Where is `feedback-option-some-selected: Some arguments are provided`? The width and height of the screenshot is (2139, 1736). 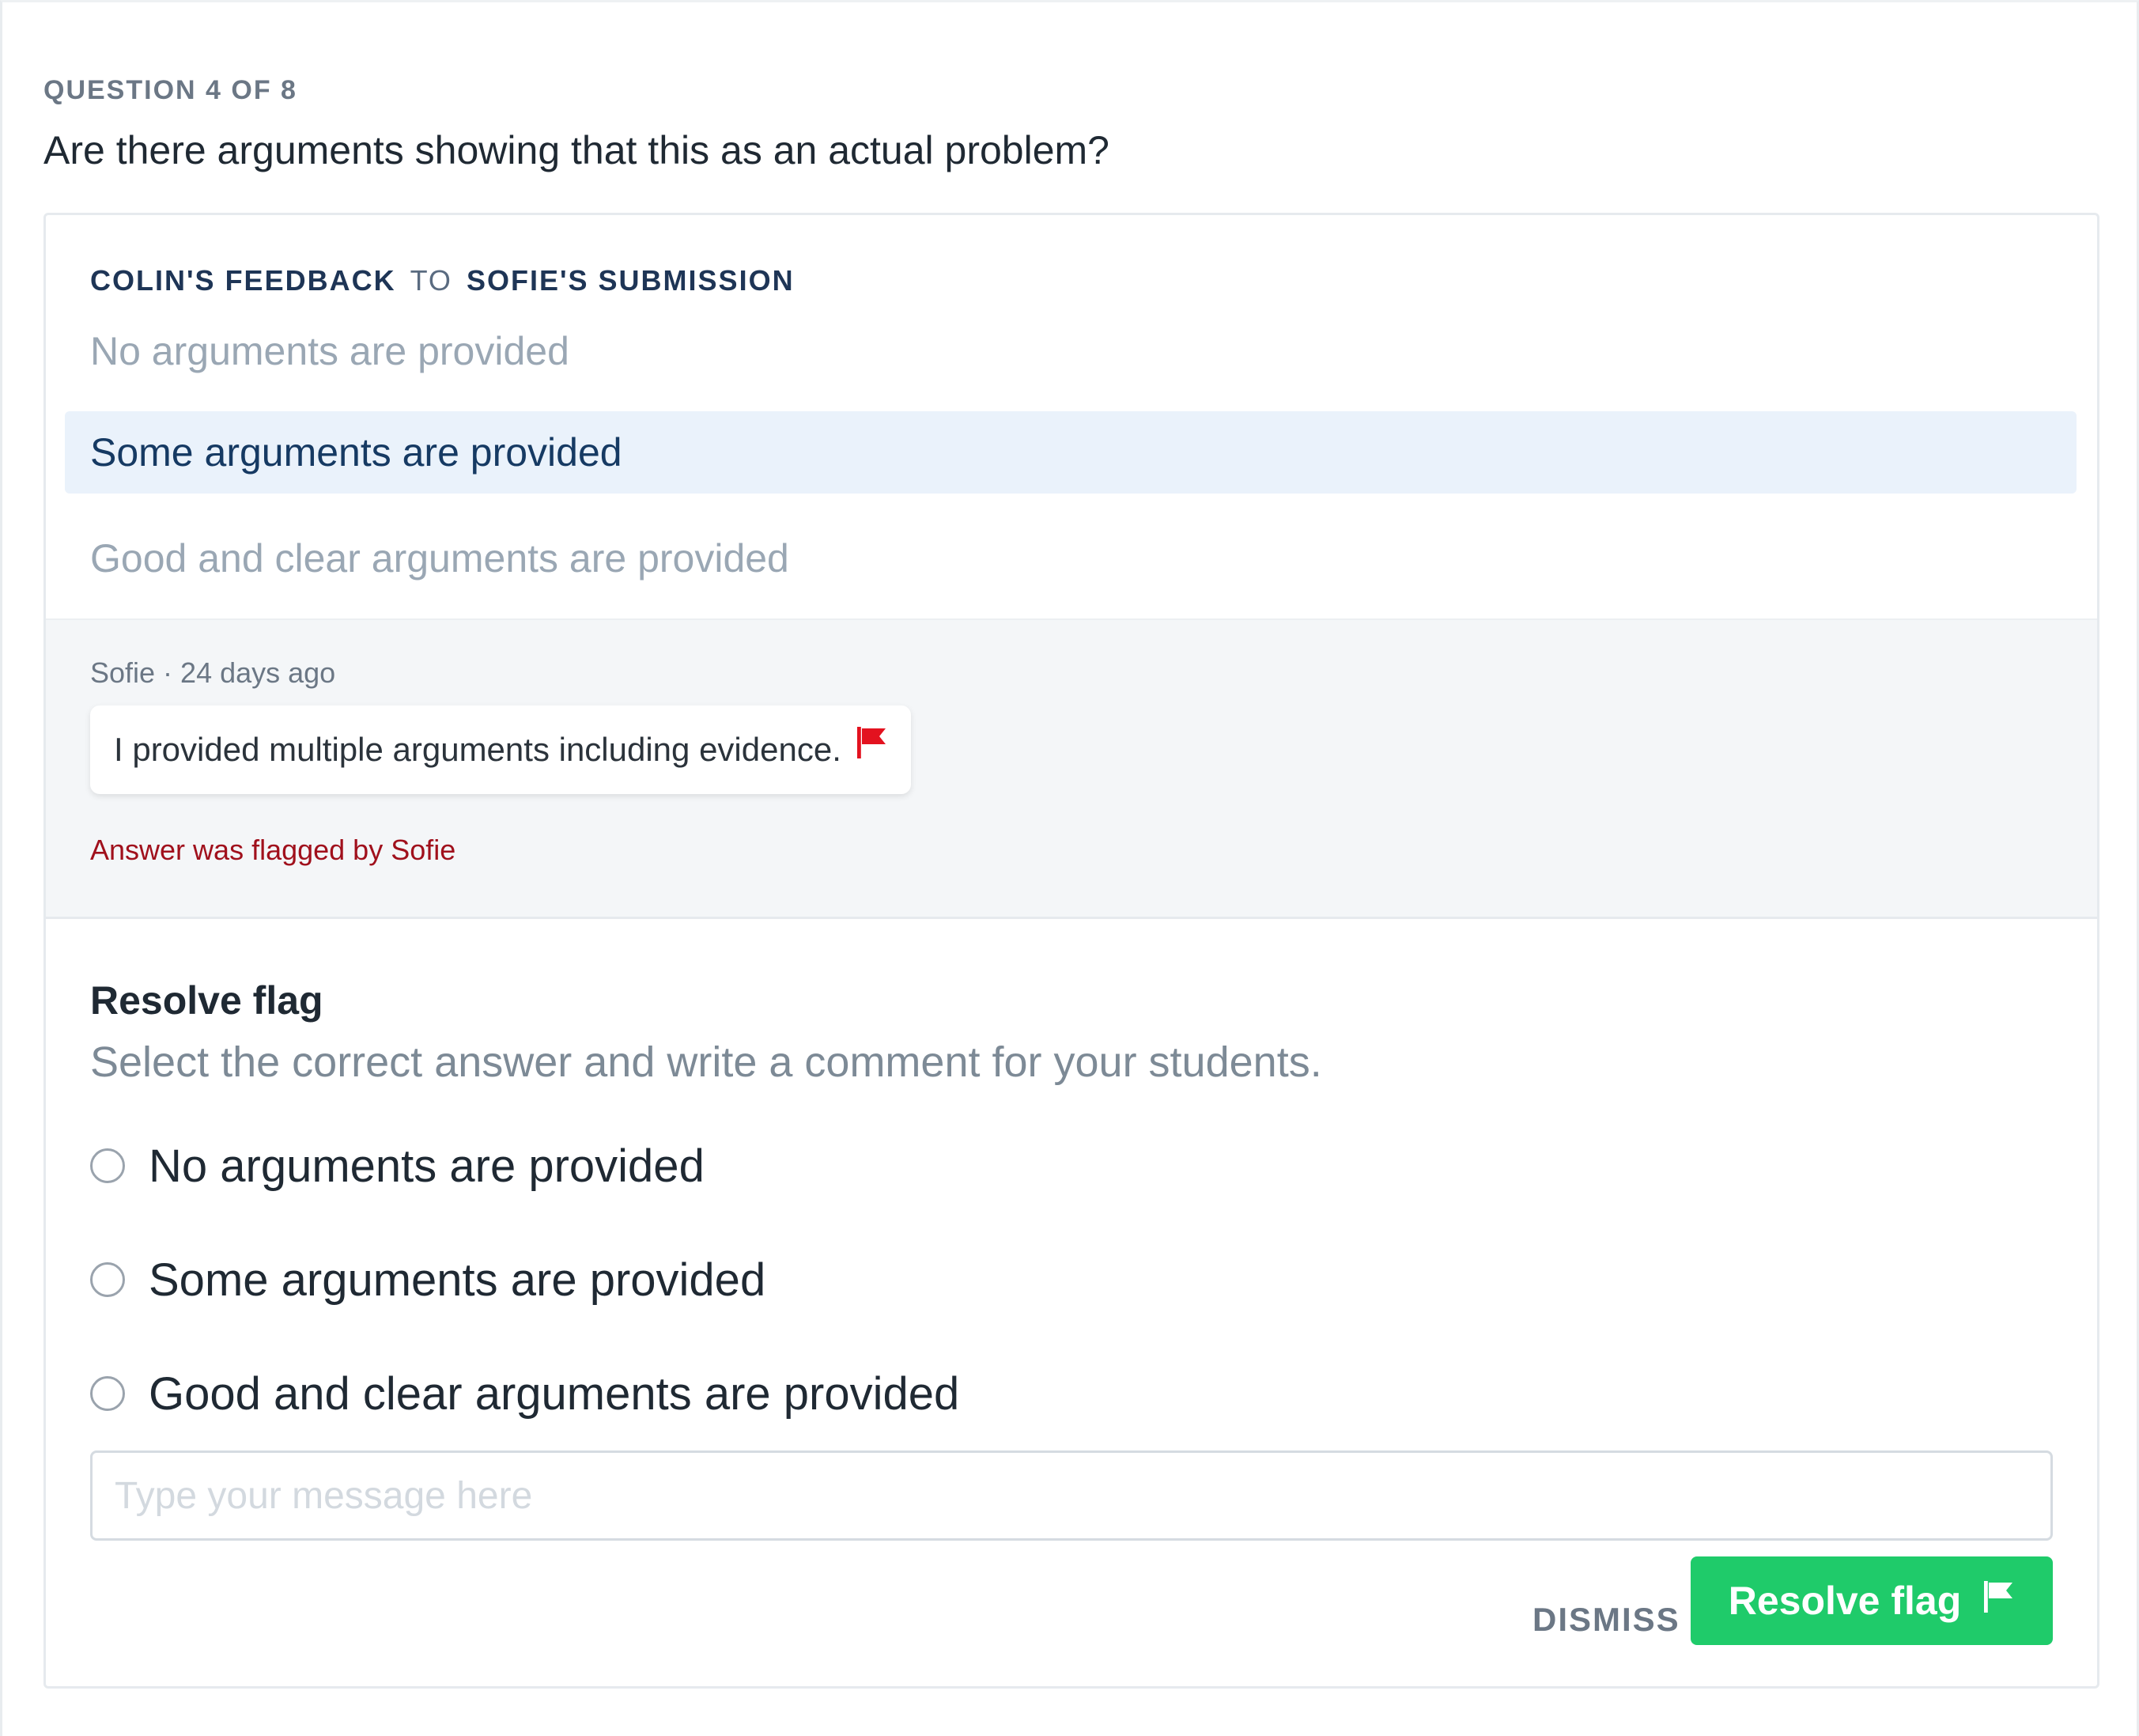
feedback-option-some-selected: Some arguments are provided is located at coordinates (1071, 453).